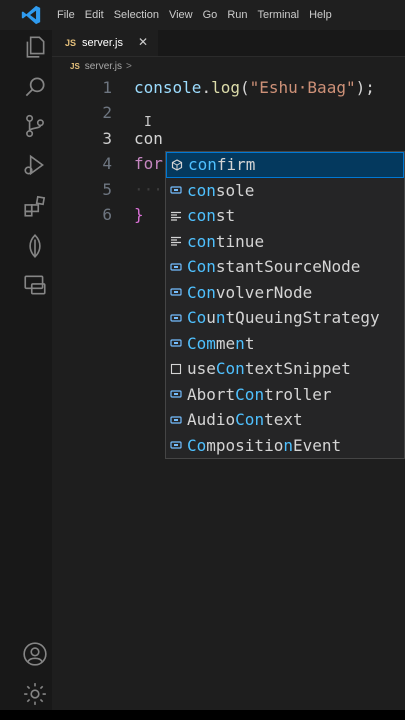 This screenshot has width=405, height=720. Describe the element at coordinates (210, 15) in the screenshot. I see `menu-go: Go` at that location.